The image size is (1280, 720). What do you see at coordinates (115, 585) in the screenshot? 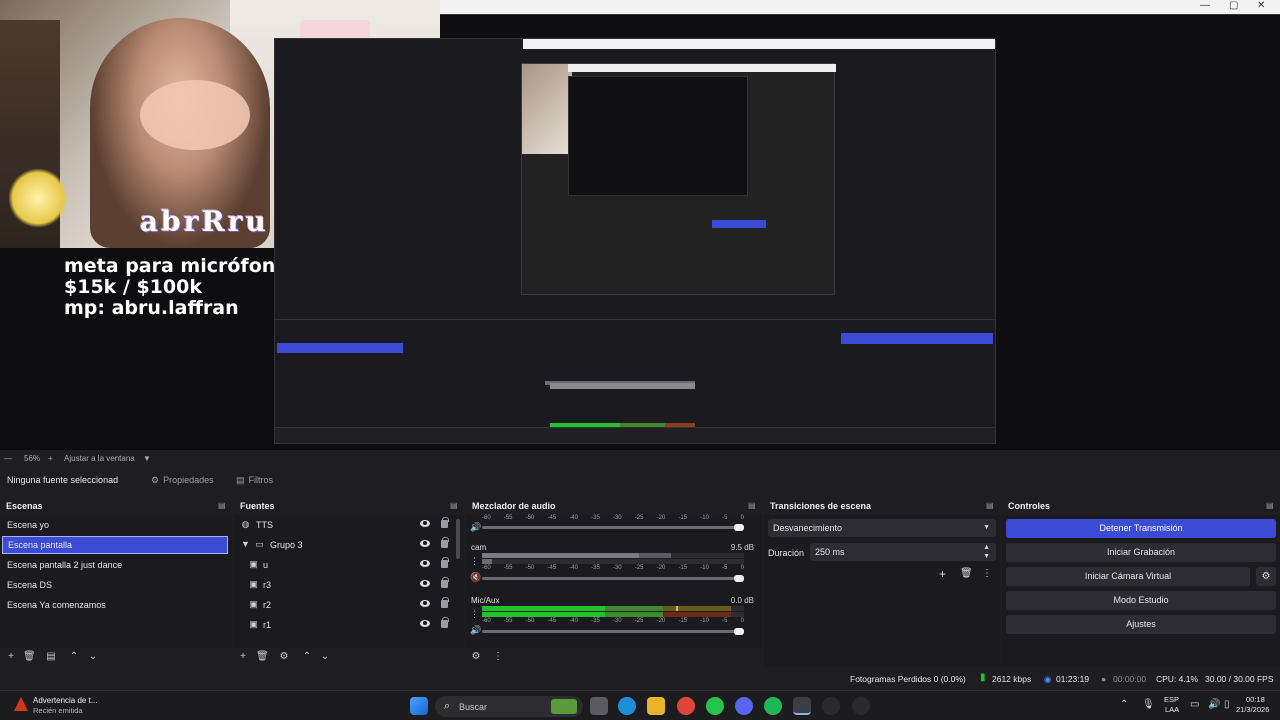
I see `scene-item: Escena DS` at bounding box center [115, 585].